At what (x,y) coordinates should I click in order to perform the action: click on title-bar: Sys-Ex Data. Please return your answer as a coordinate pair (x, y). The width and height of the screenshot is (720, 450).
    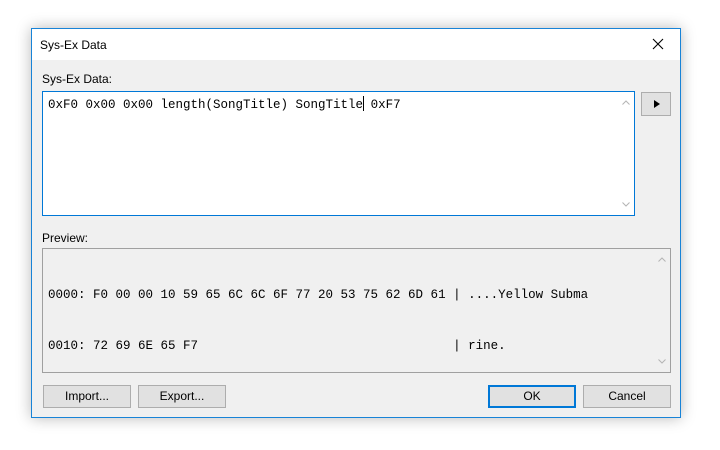
    Looking at the image, I should click on (356, 44).